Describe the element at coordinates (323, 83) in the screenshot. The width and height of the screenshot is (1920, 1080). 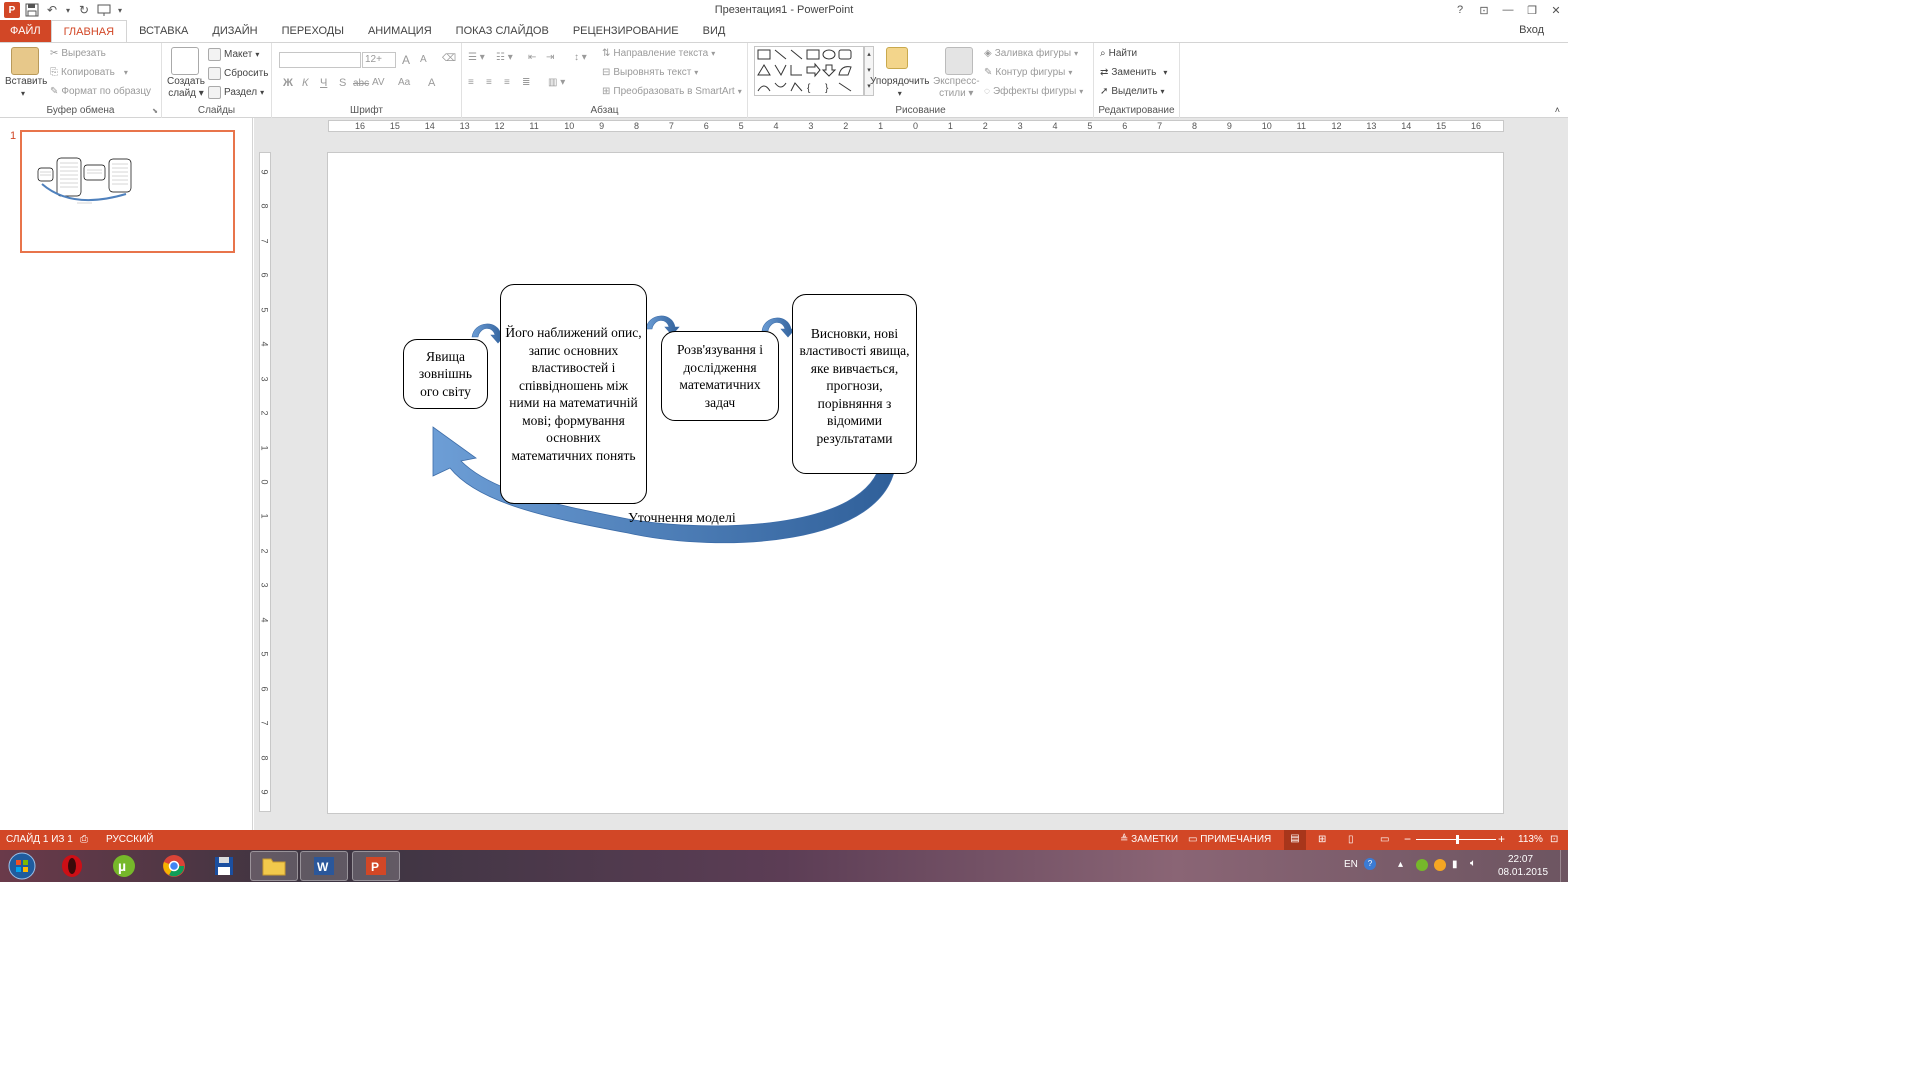
I see `underline-button: Ч` at that location.